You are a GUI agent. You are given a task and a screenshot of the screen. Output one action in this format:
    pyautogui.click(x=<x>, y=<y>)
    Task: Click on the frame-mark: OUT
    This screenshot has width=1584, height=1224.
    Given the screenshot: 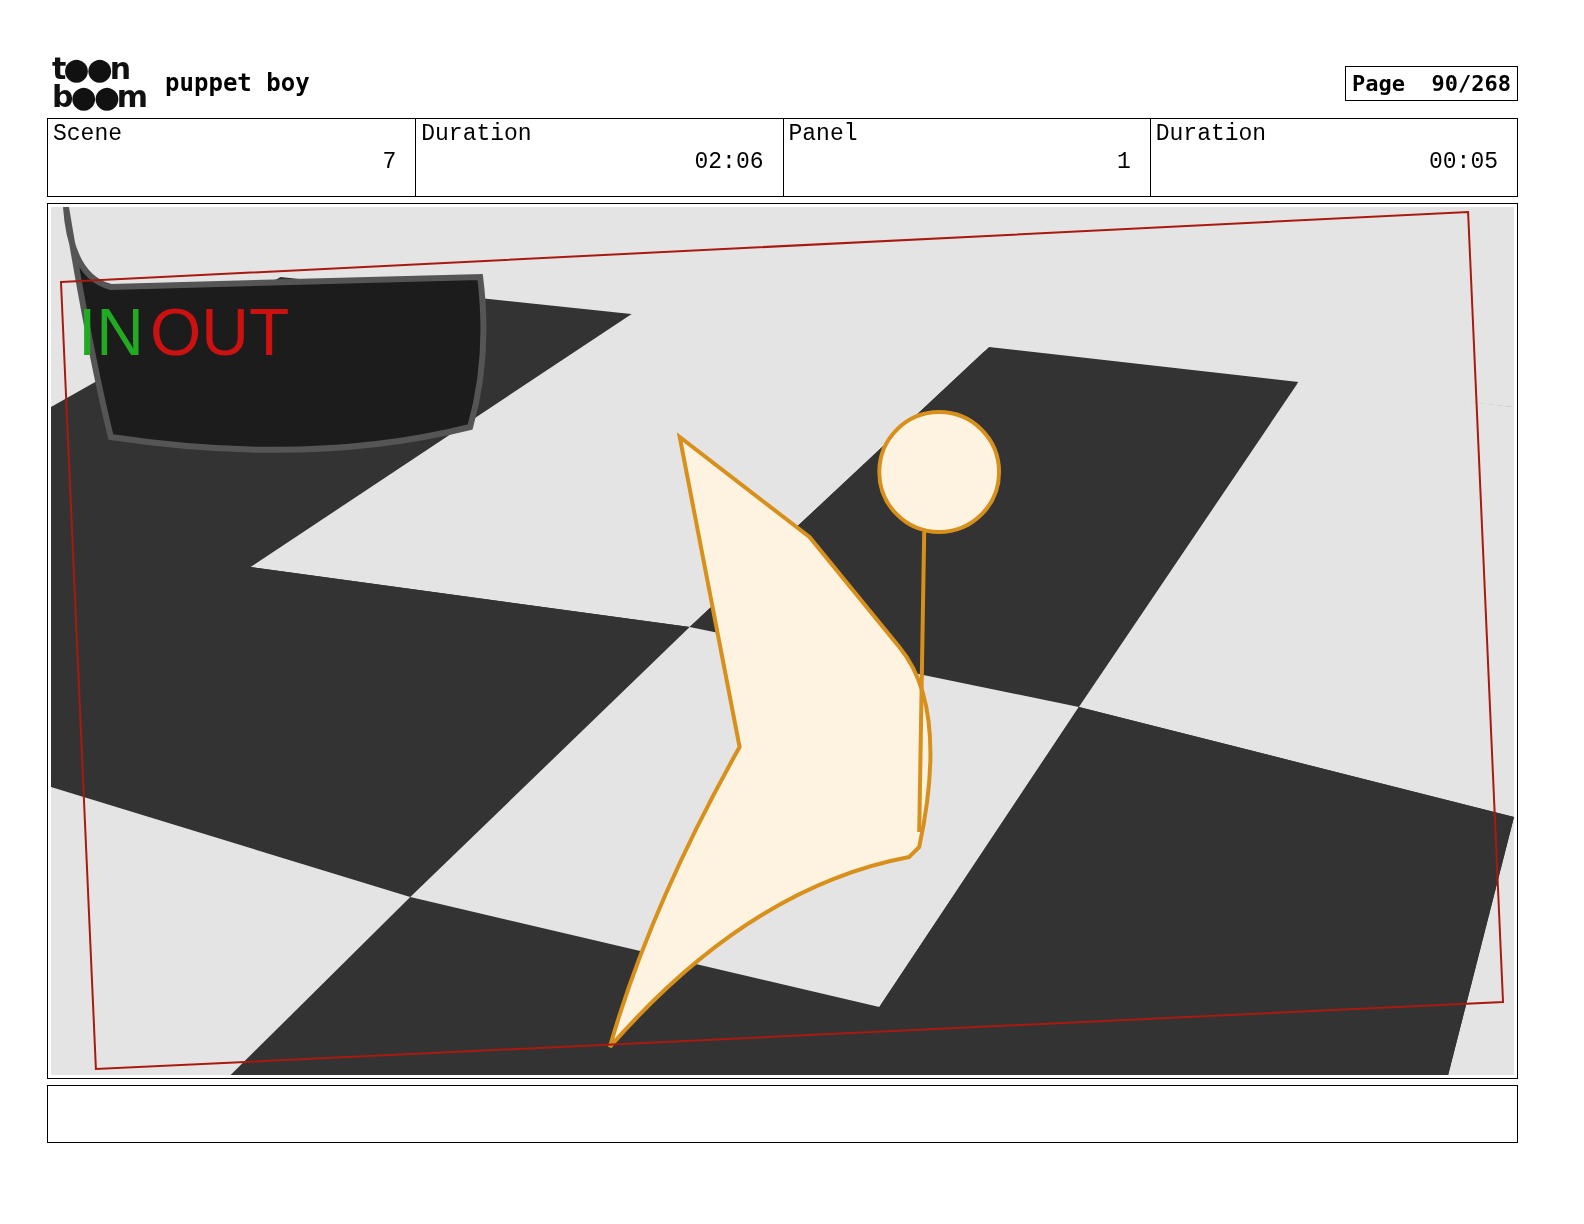 What is the action you would take?
    pyautogui.click(x=220, y=332)
    